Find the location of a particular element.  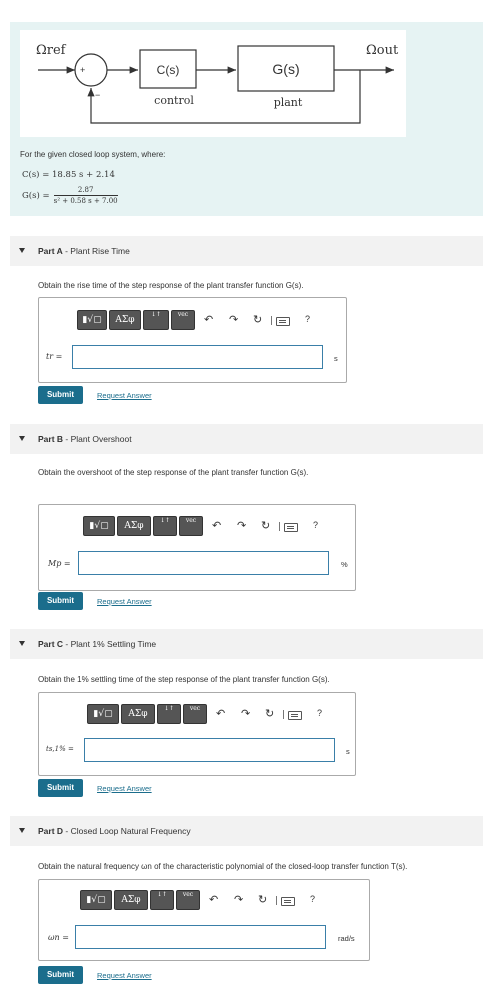

part-a-submit-button: Submit is located at coordinates (60, 395).